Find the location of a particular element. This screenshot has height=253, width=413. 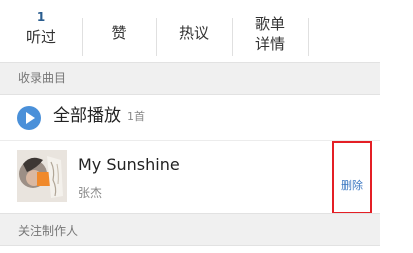

section-header-follow-producer: 关注制作人 is located at coordinates (190, 229).